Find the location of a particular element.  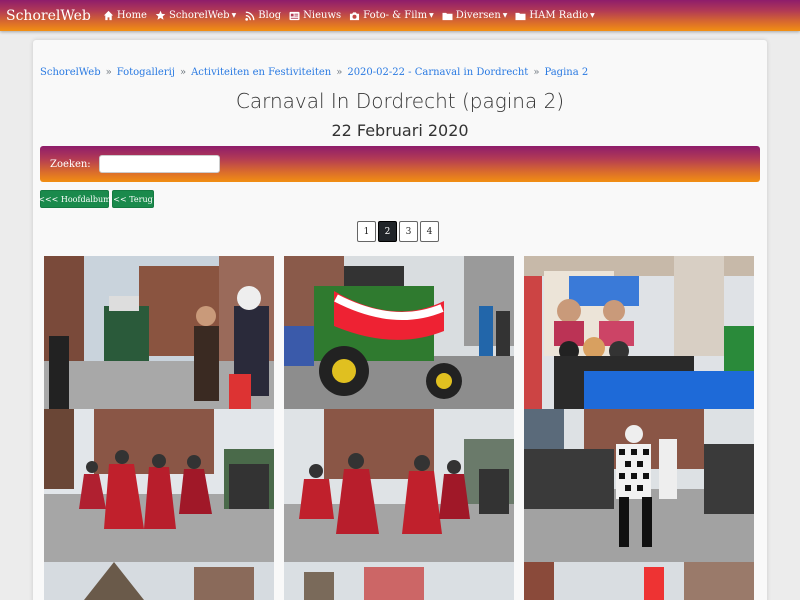

page-subtitle: 22 Februari 2020 is located at coordinates (400, 130).